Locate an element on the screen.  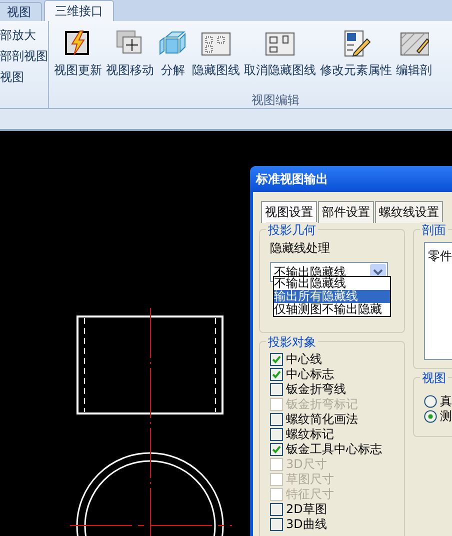
checkbox-label: 钣金折弯线 is located at coordinates (316, 389).